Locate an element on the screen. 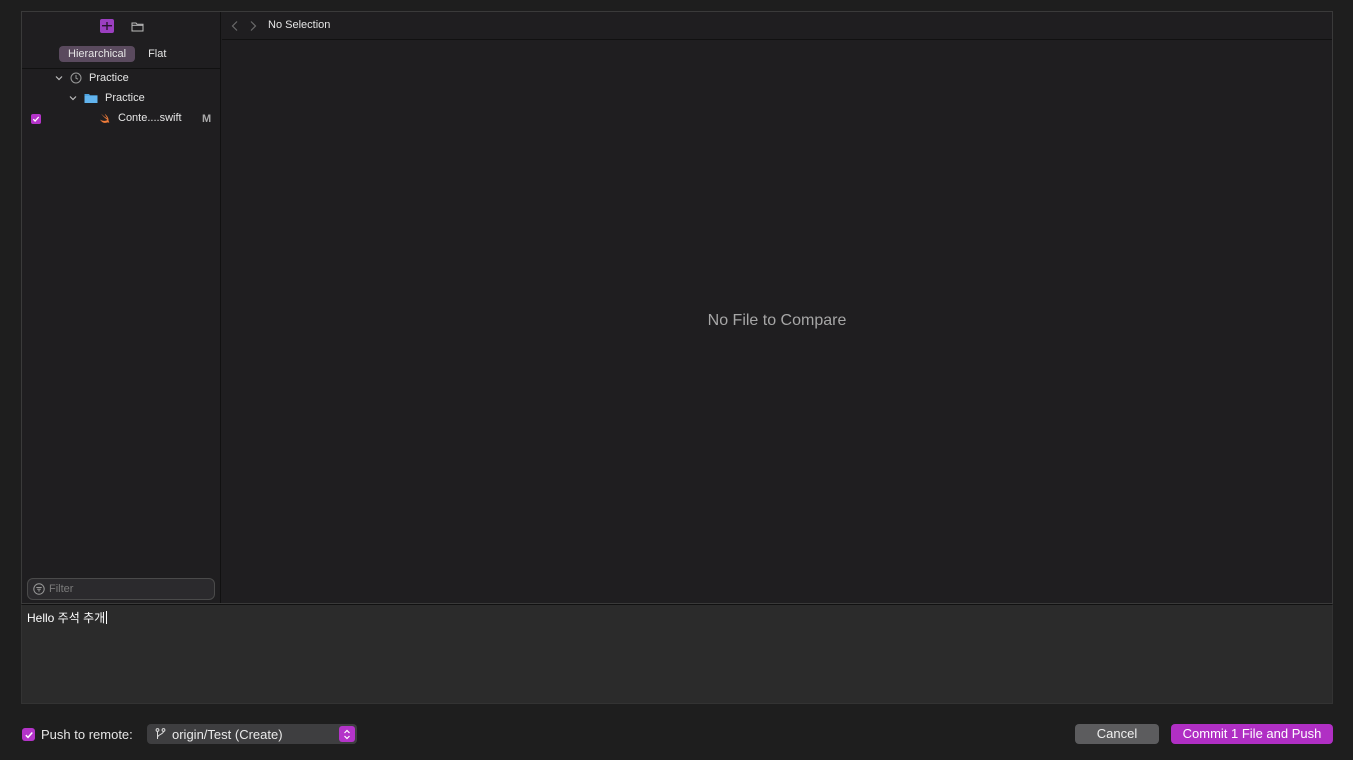 The image size is (1353, 760). tree-item-file: Conte....swift is located at coordinates (140, 118).